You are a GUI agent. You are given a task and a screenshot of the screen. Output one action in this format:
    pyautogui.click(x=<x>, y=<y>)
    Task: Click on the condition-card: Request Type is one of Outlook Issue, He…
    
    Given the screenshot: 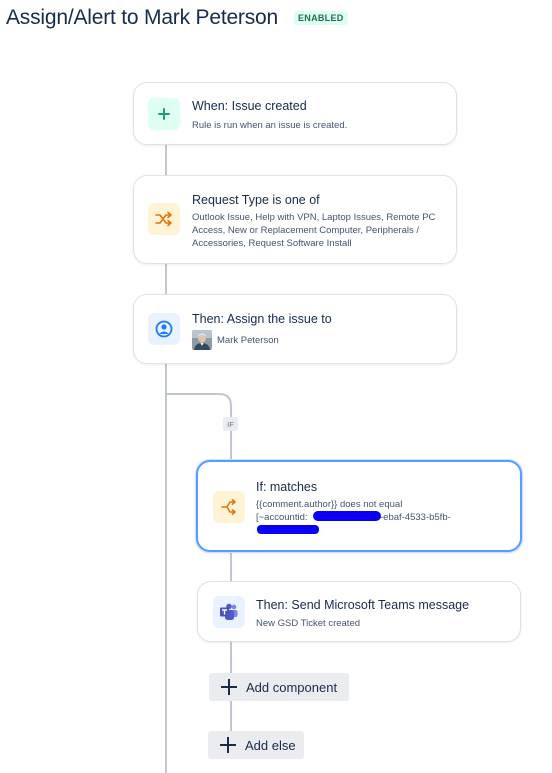 What is the action you would take?
    pyautogui.click(x=295, y=219)
    